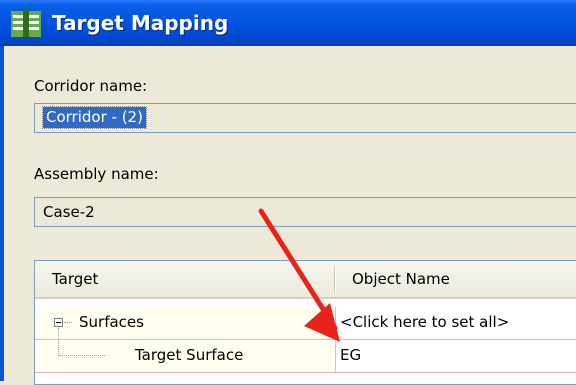 This screenshot has width=576, height=385. Describe the element at coordinates (305, 372) in the screenshot. I see `row-divider` at that location.